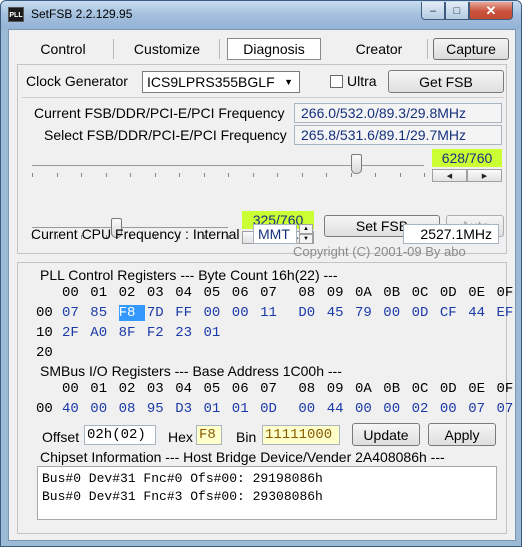  What do you see at coordinates (273, 409) in the screenshot?
I see `register-cell: 0D` at bounding box center [273, 409].